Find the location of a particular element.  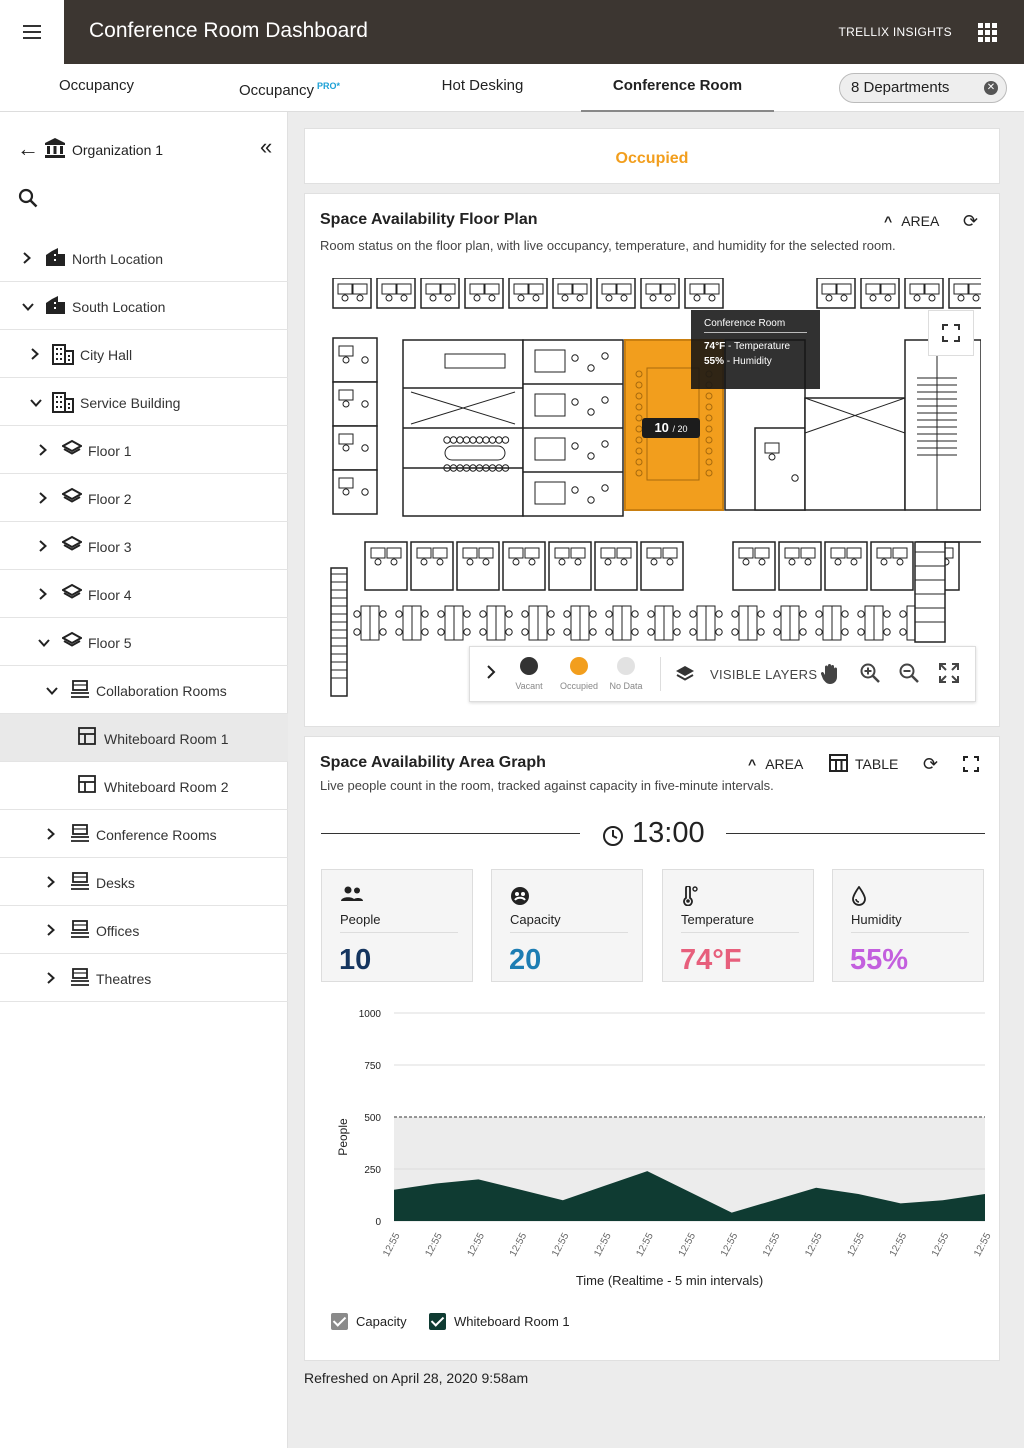

floor-plan-refresh-icon: ⟳ is located at coordinates (970, 221).